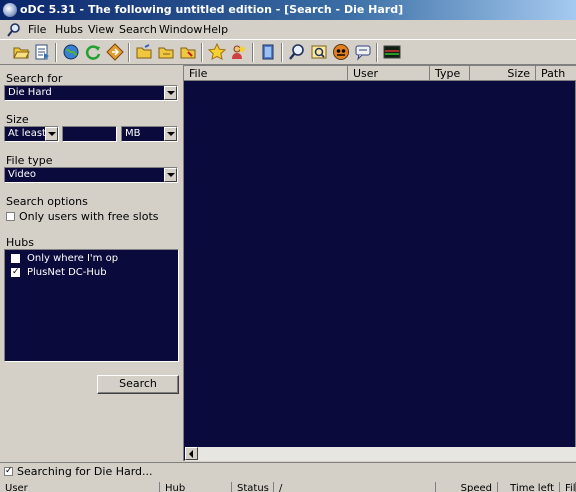  Describe the element at coordinates (389, 73) in the screenshot. I see `column-header-user: User` at that location.